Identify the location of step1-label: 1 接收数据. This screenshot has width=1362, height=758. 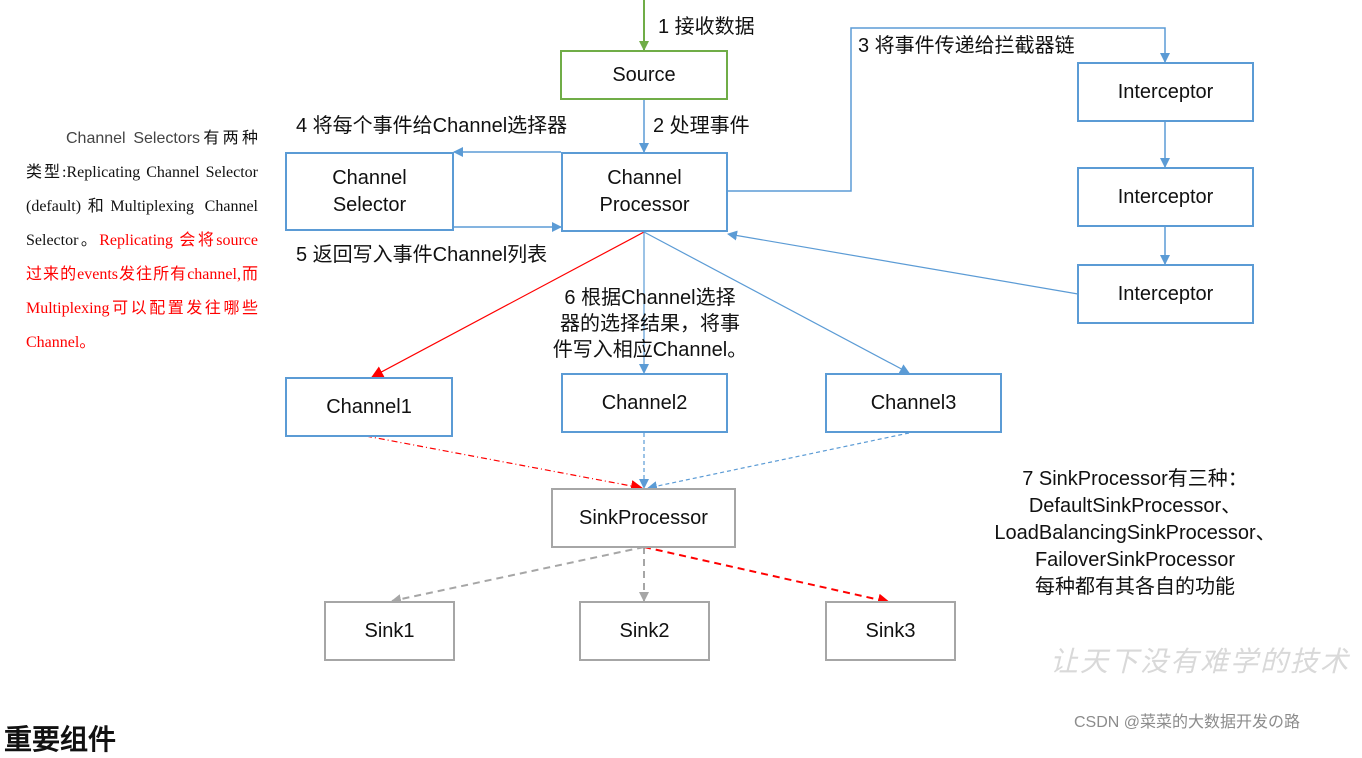
(706, 27).